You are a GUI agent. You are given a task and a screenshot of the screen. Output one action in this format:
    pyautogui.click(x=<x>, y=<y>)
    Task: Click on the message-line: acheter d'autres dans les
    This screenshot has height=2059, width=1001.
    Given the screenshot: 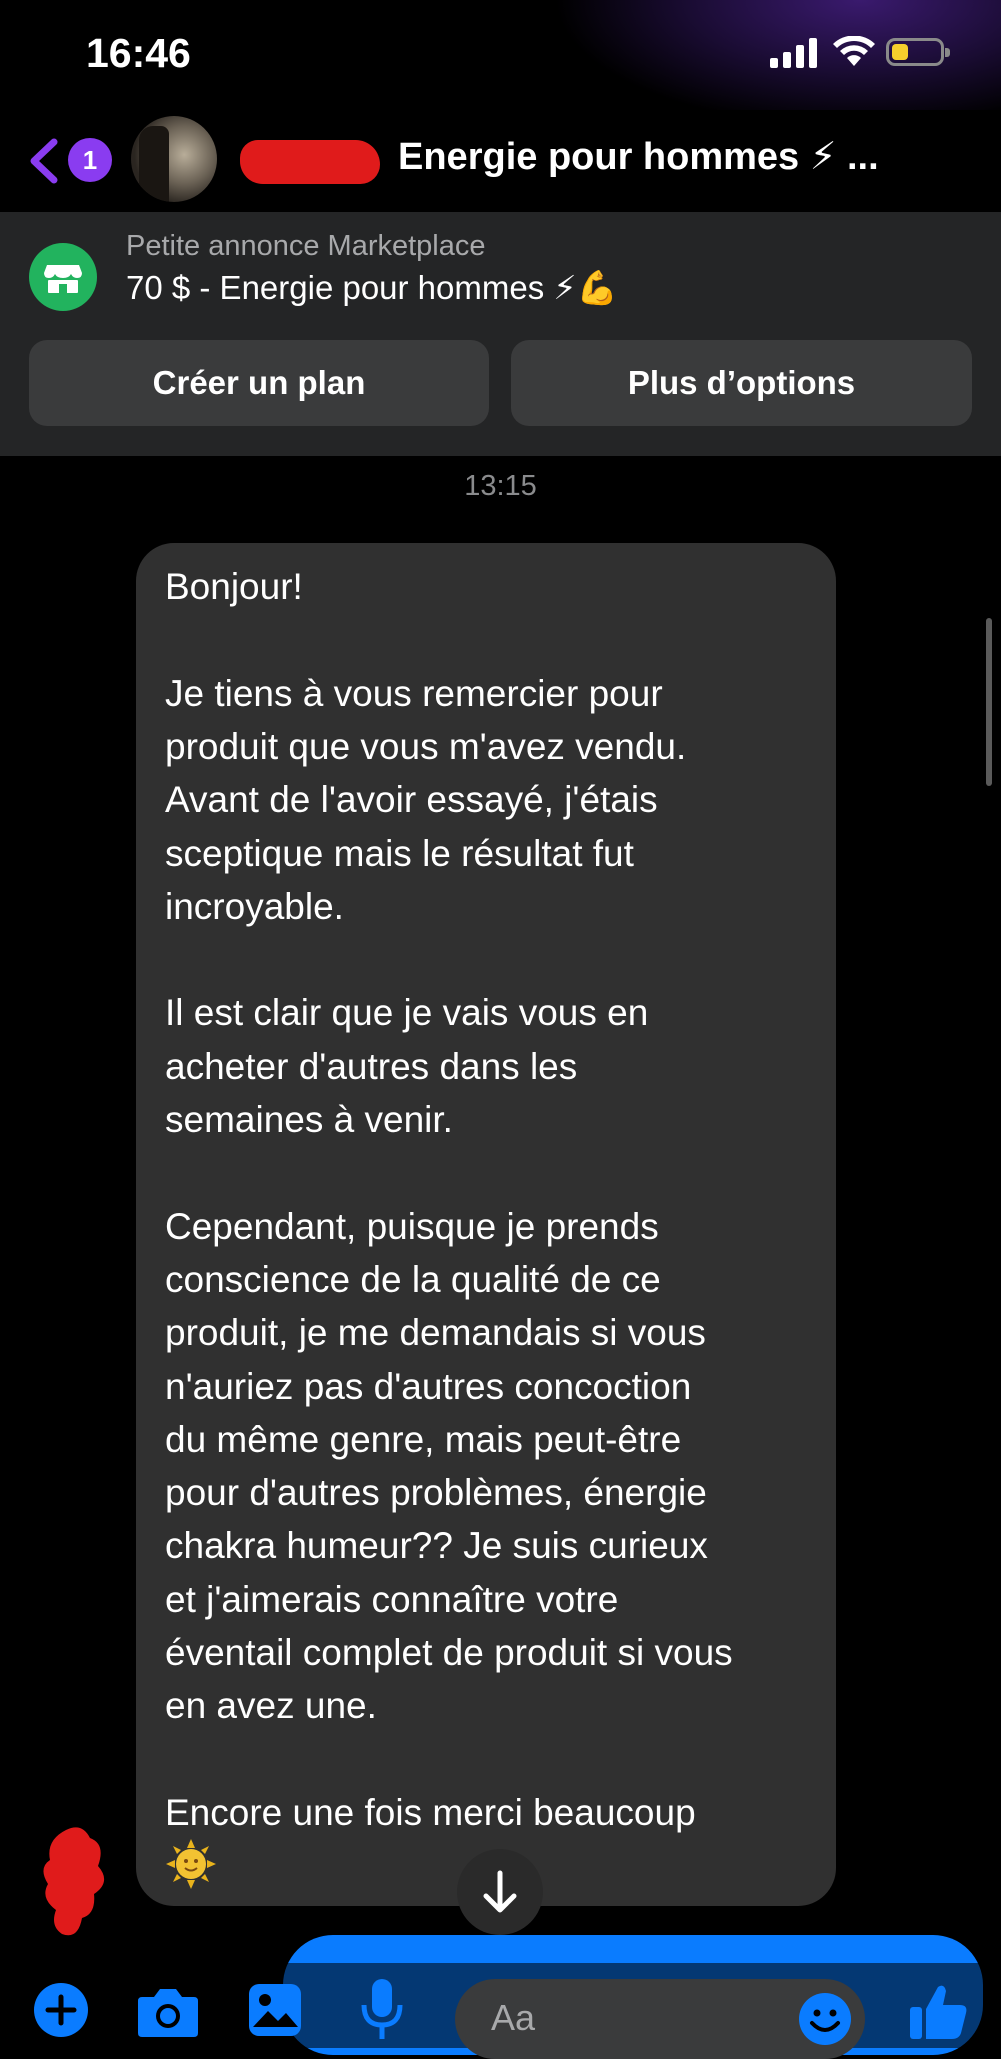 What is the action you would take?
    pyautogui.click(x=371, y=1066)
    